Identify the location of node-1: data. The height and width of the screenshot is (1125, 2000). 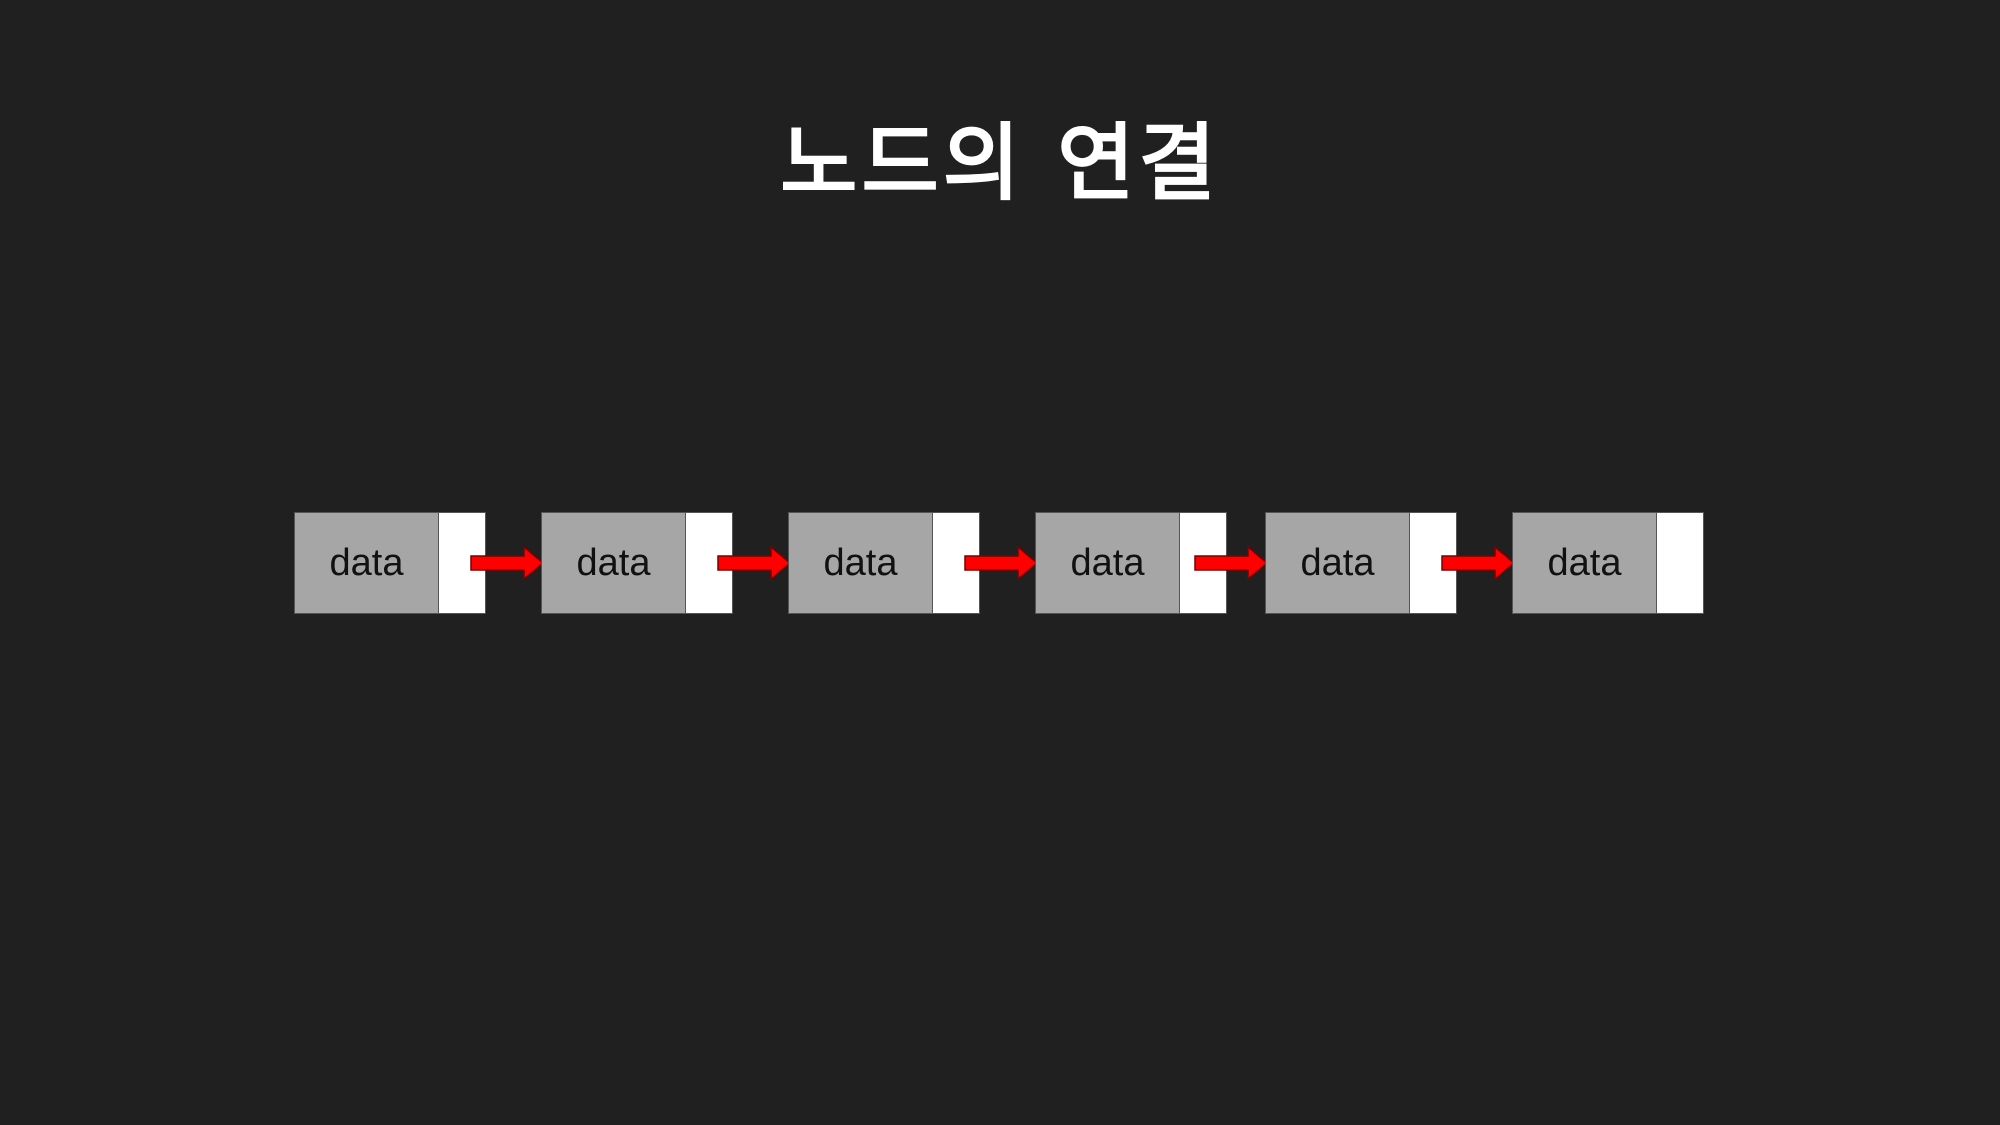
(390, 563).